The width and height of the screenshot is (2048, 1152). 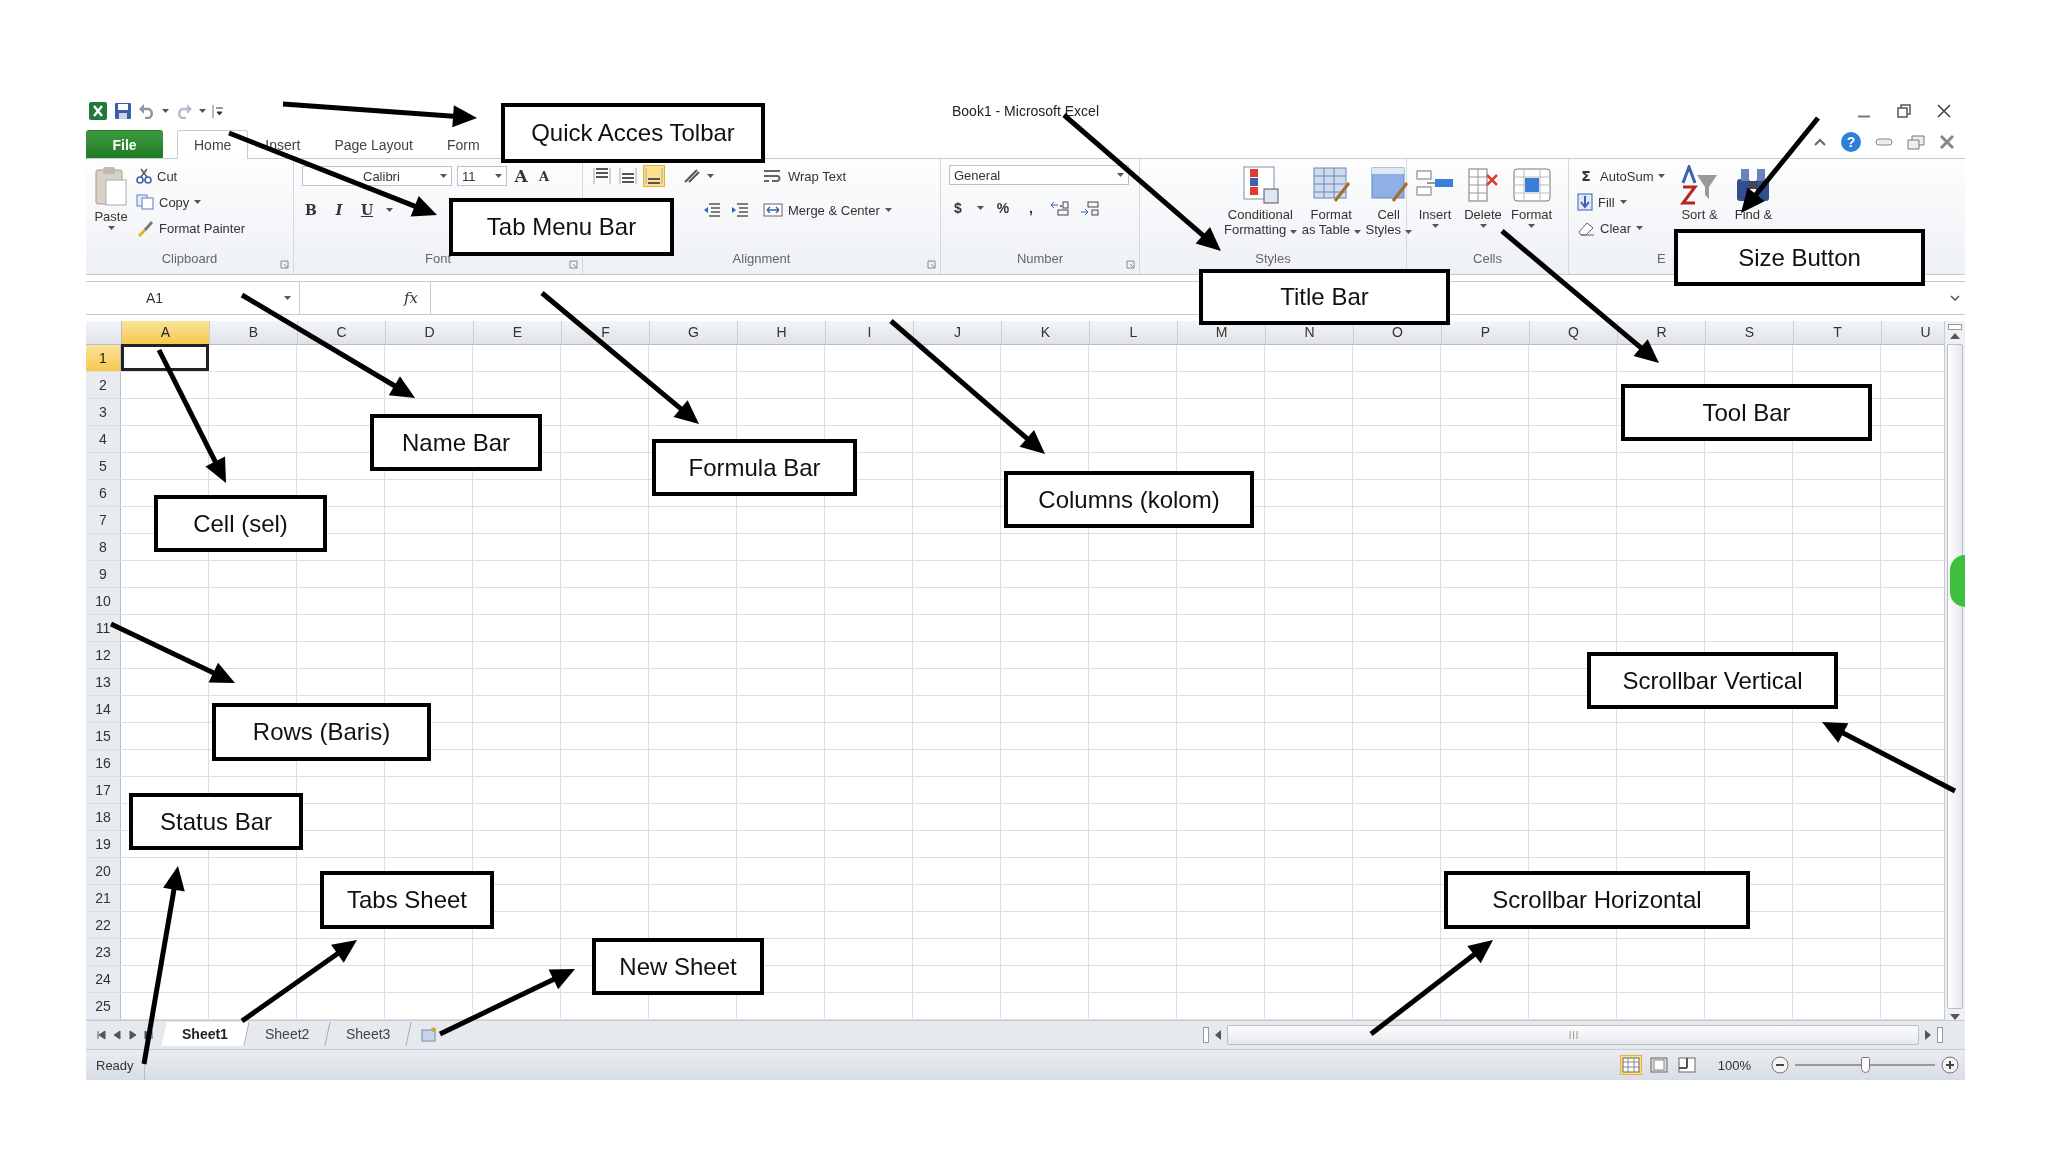 What do you see at coordinates (1621, 202) in the screenshot?
I see `fill-button: Fill` at bounding box center [1621, 202].